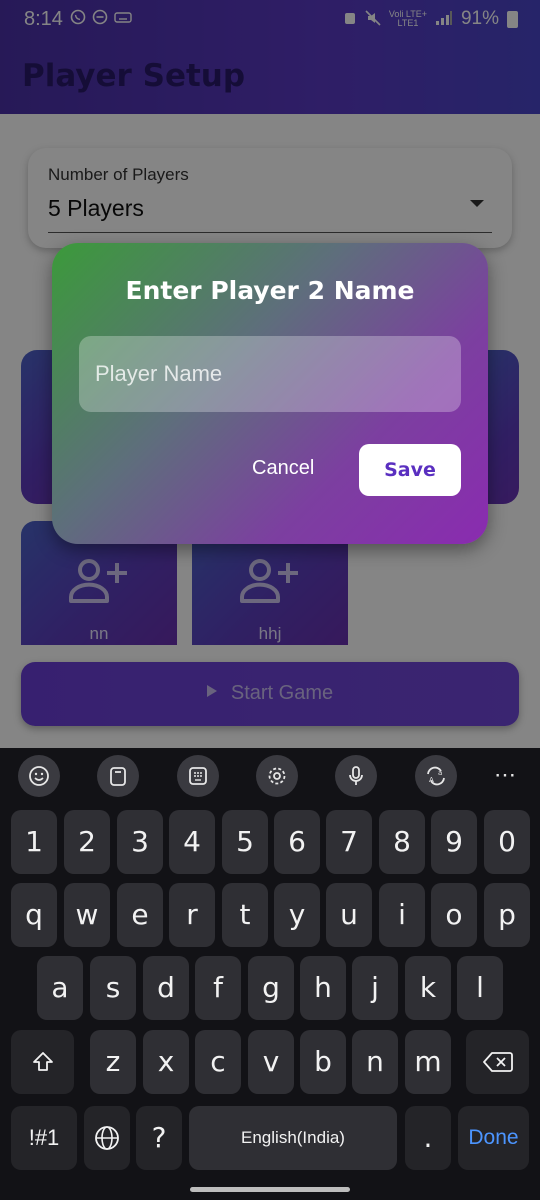  Describe the element at coordinates (428, 988) in the screenshot. I see `key-k: k` at that location.